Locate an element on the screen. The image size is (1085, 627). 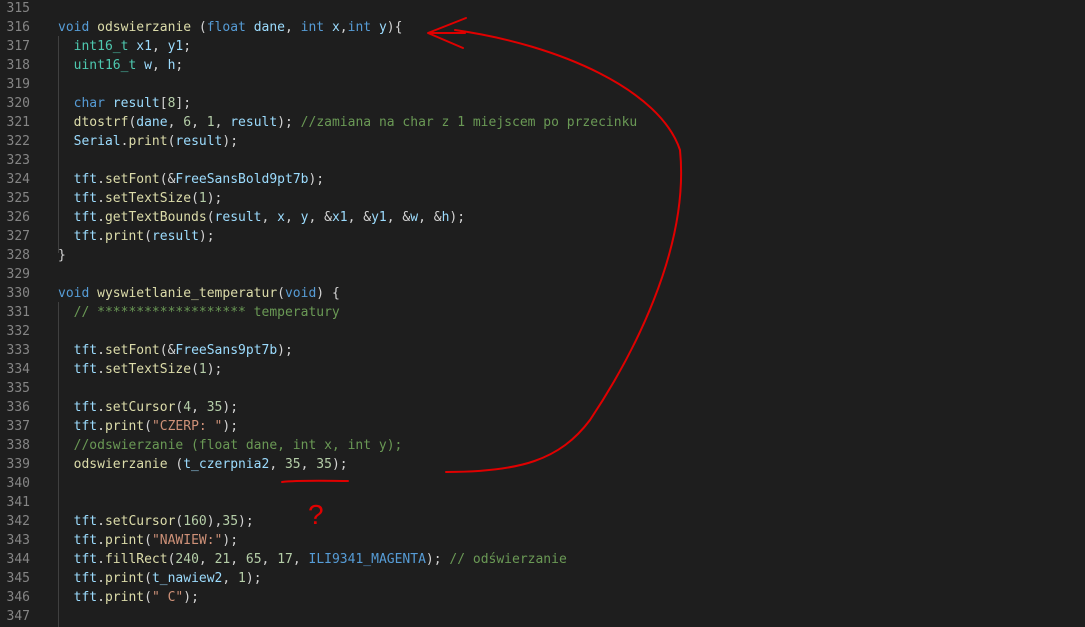
code-line: 319 is located at coordinates (542, 84).